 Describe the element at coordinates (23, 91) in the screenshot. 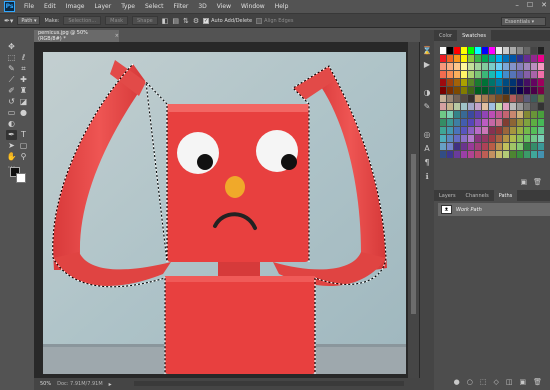

I see `stamp-icon: ♜` at that location.